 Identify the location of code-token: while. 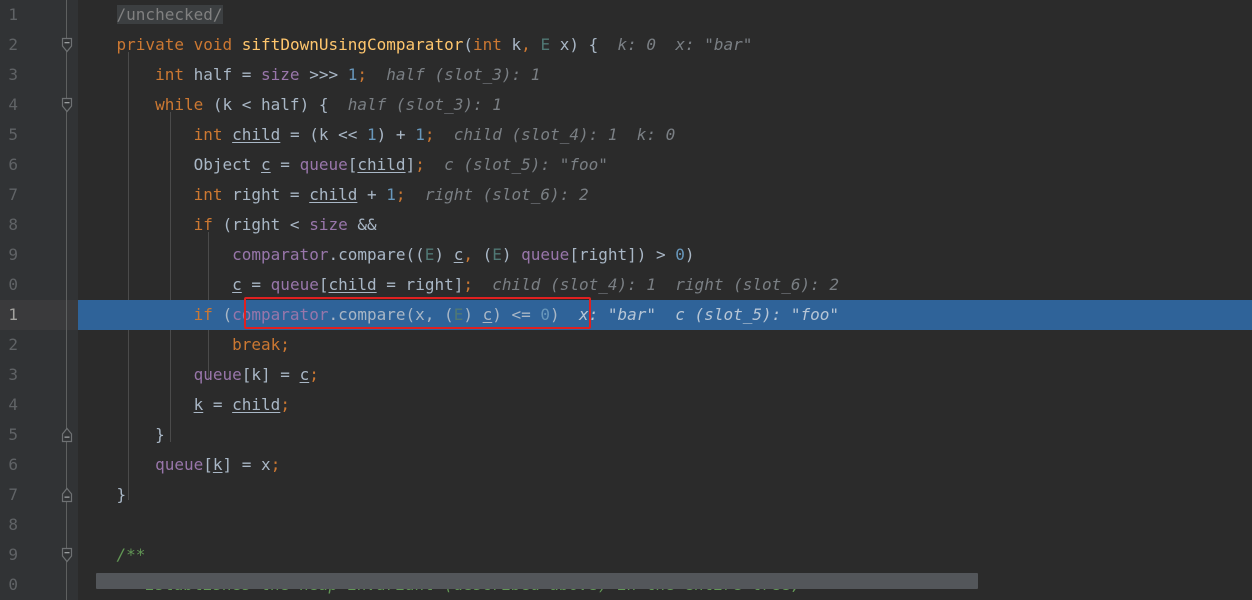
(179, 104).